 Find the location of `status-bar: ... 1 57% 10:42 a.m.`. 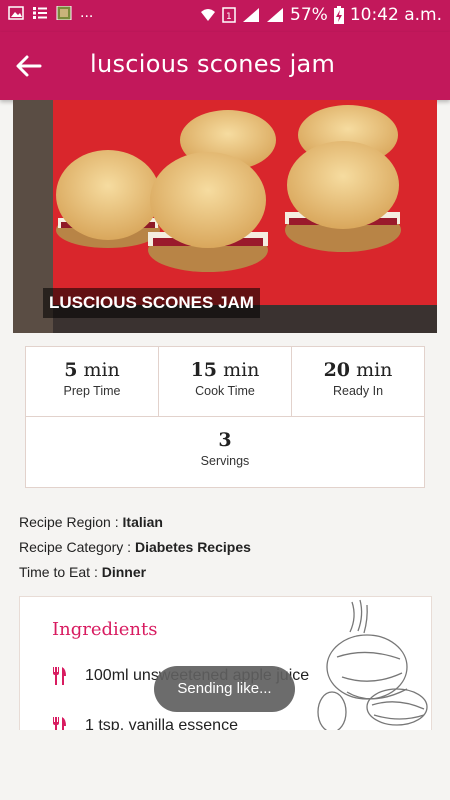

status-bar: ... 1 57% 10:42 a.m. is located at coordinates (225, 16).